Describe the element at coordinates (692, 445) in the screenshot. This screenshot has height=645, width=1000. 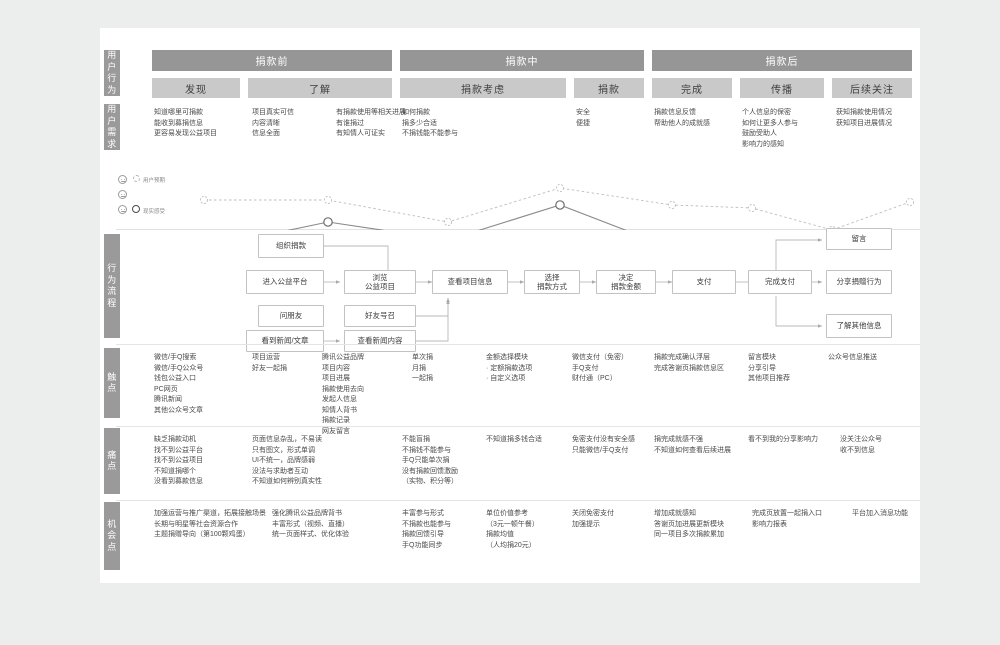
I see `painpoint-text-6: 捐完成就感不强 不知道如何查看后续进展` at that location.